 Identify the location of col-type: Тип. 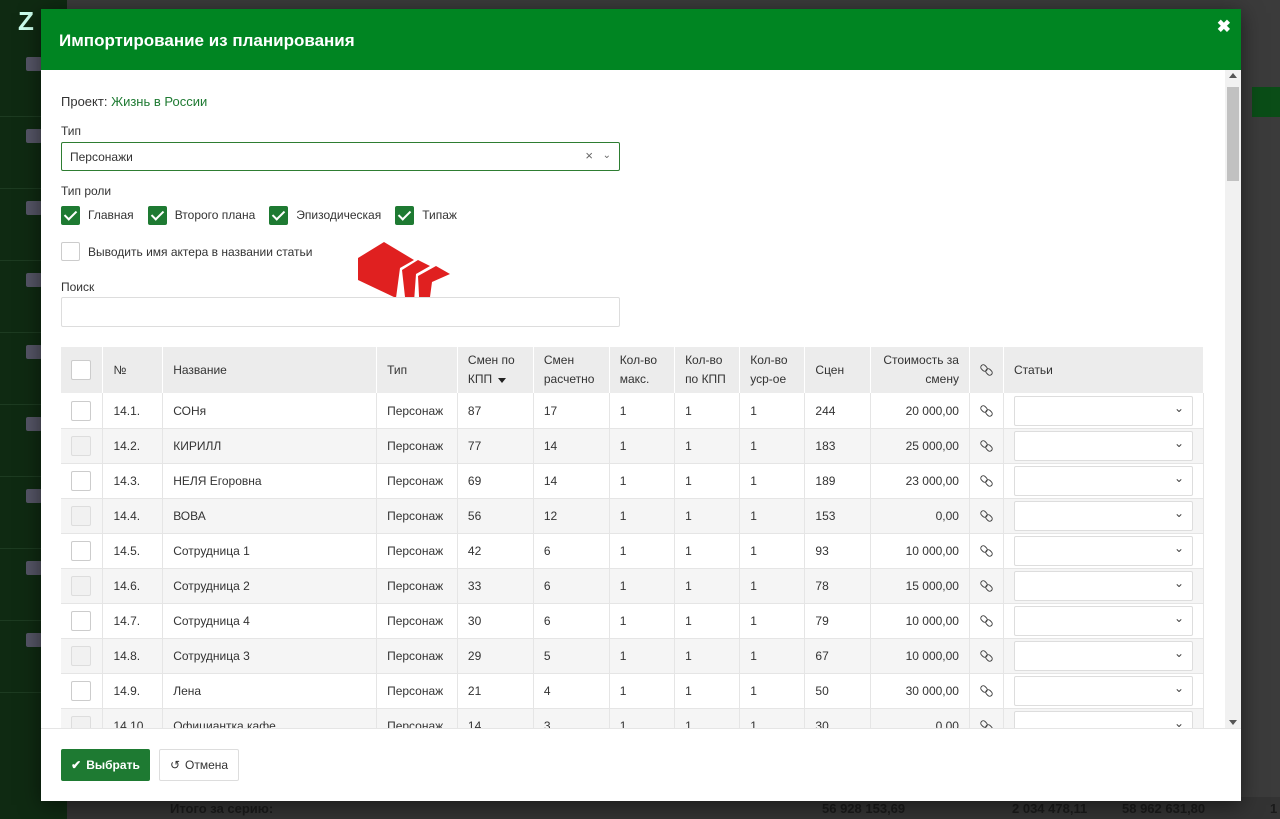
(417, 370).